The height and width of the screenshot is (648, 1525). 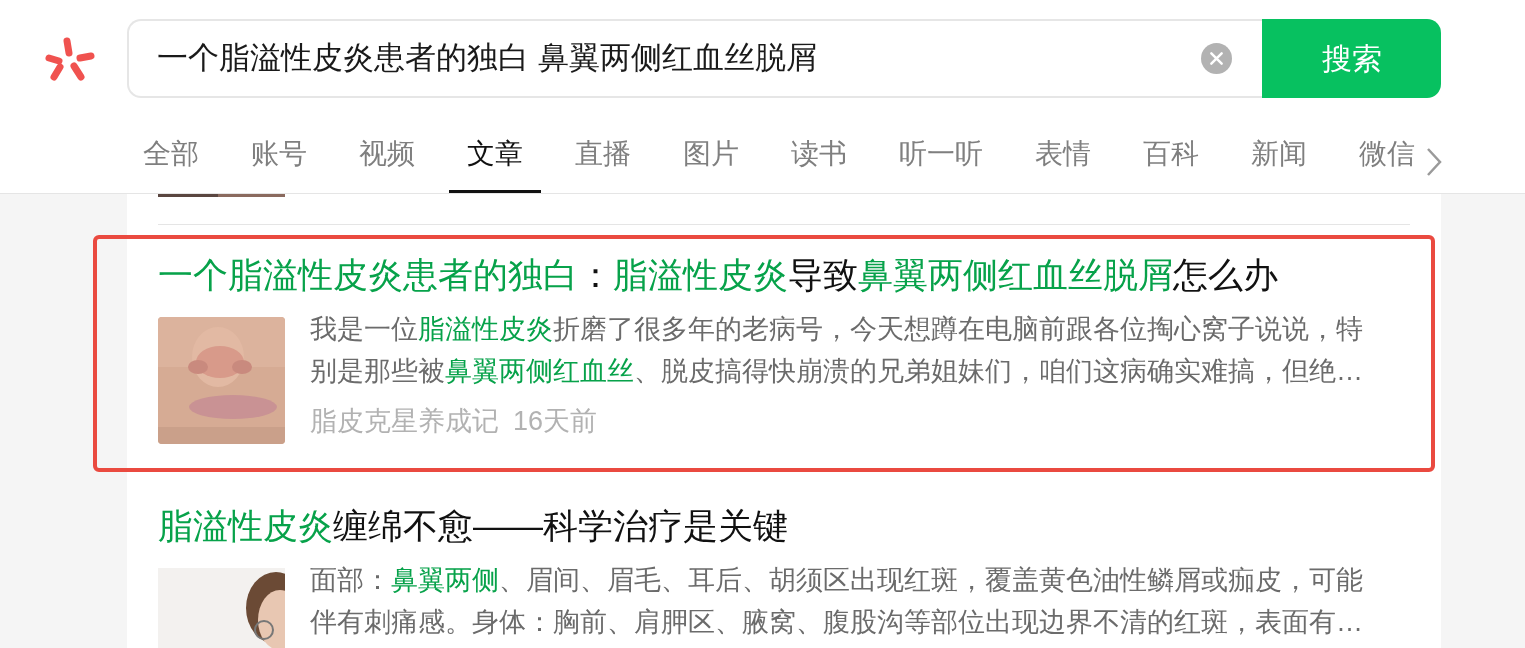 I want to click on tab: 直播, so click(x=603, y=163).